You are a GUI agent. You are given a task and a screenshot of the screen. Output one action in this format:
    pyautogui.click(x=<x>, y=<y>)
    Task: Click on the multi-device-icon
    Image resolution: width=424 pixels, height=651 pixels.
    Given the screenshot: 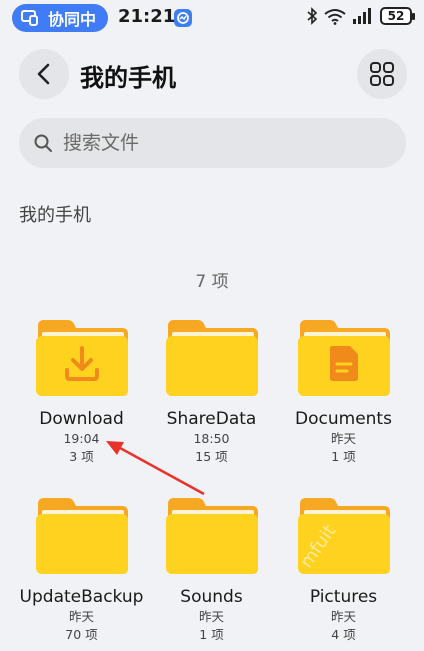 What is the action you would take?
    pyautogui.click(x=29, y=18)
    